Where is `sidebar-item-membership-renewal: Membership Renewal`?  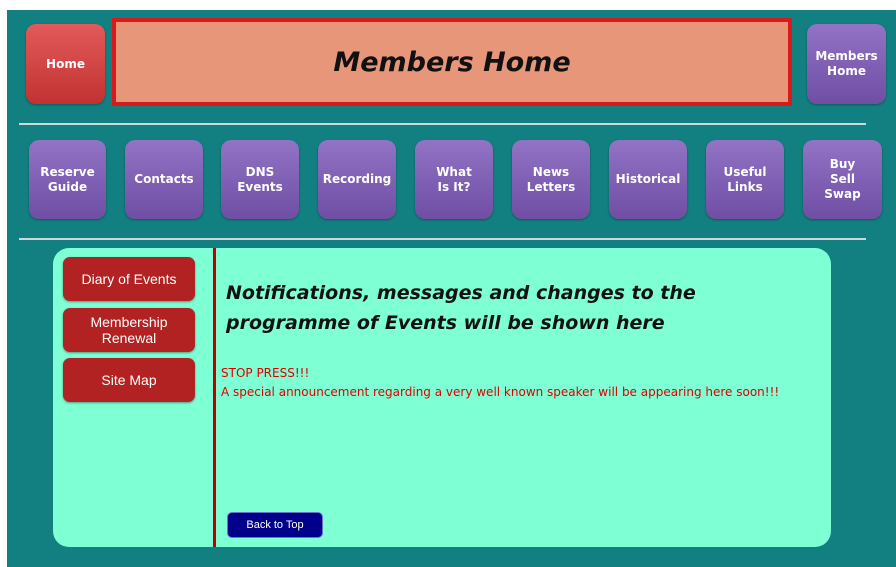 sidebar-item-membership-renewal: Membership Renewal is located at coordinates (129, 330).